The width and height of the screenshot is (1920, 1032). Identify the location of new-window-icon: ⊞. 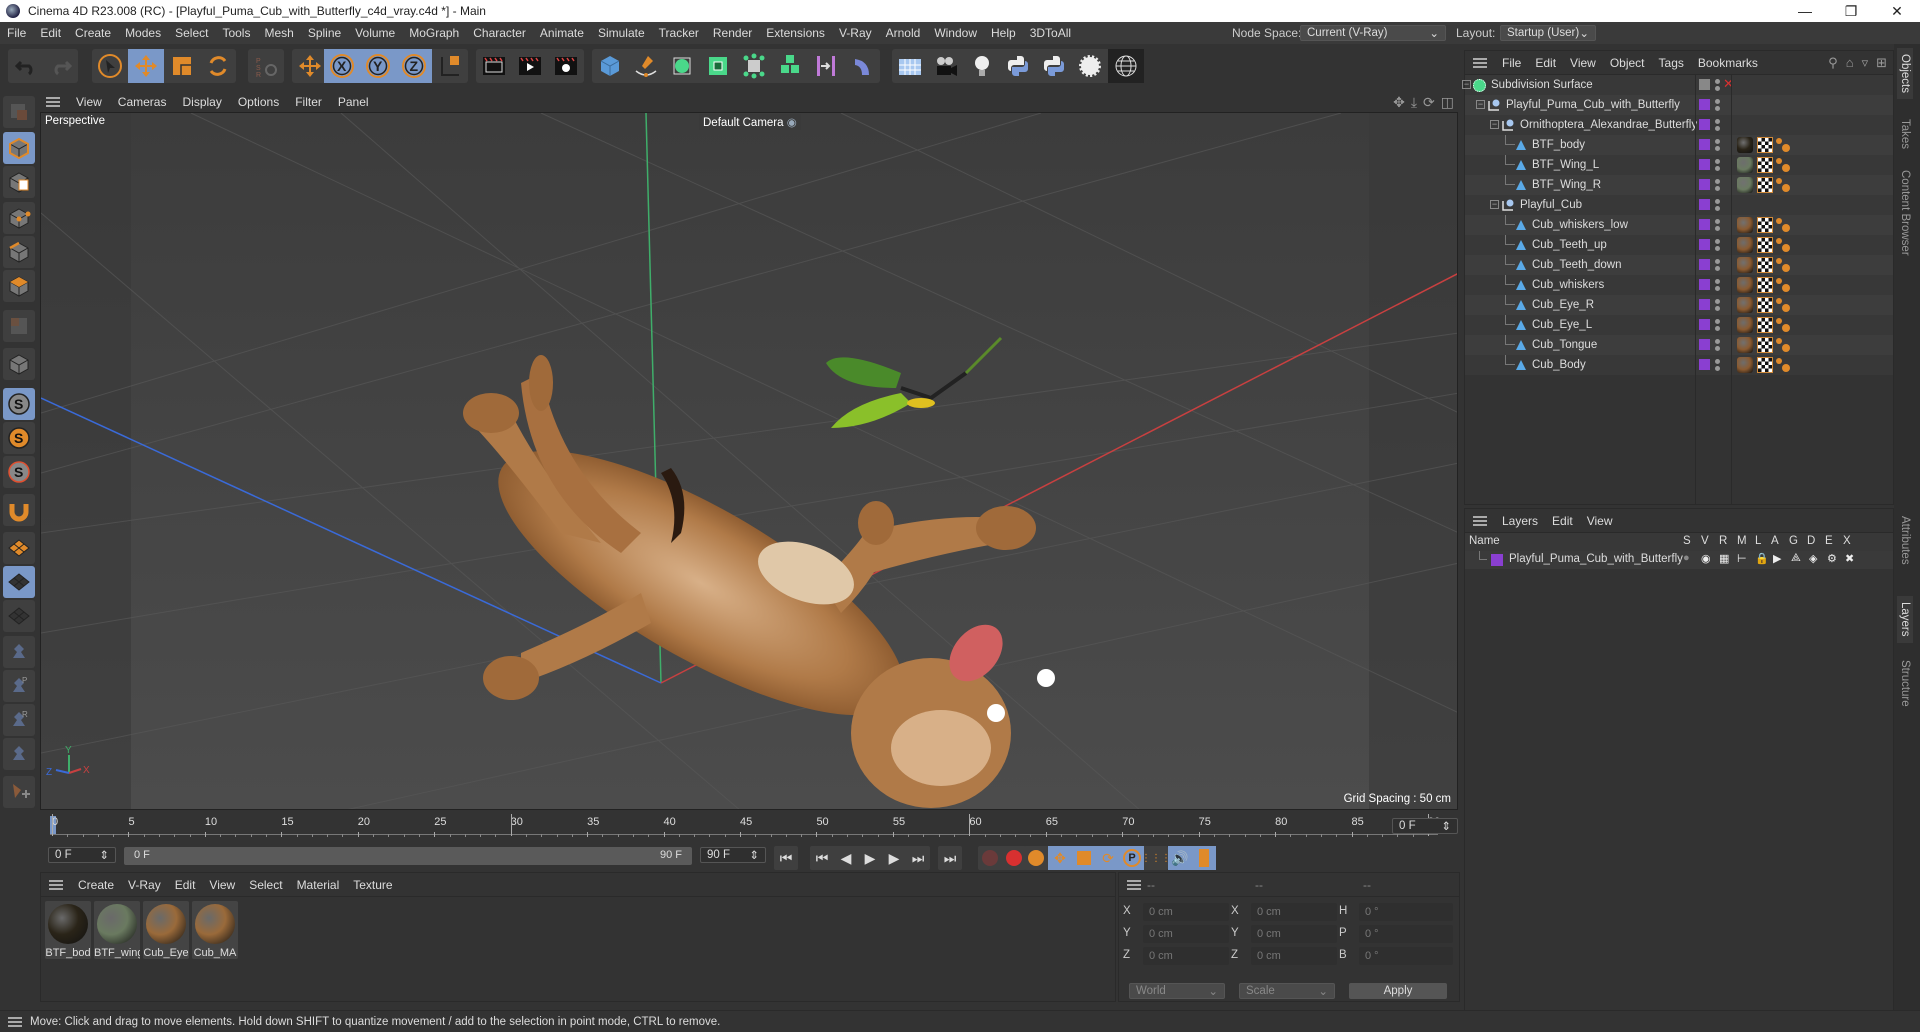
(1881, 63).